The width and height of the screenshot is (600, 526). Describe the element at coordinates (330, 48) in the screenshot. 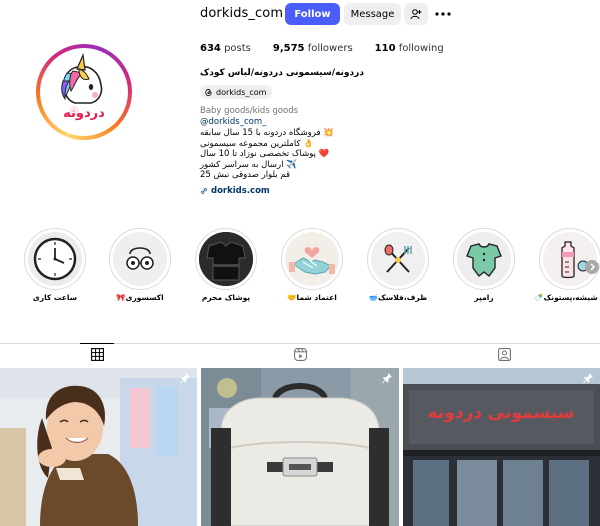

I see `followers-label: followers` at that location.